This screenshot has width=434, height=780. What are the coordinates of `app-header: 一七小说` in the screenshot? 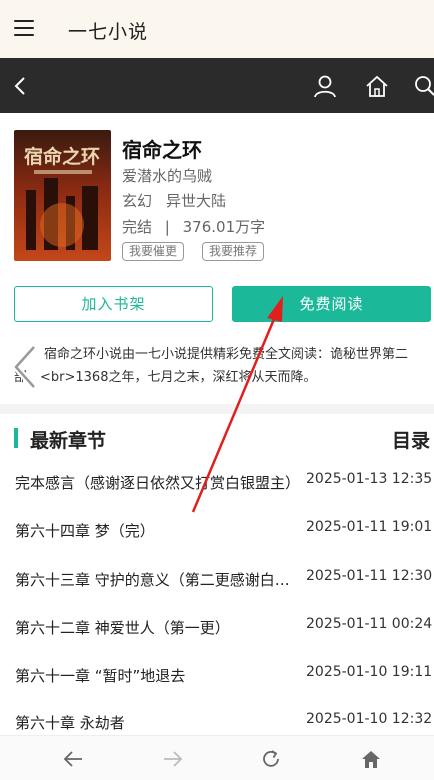 It's located at (217, 29).